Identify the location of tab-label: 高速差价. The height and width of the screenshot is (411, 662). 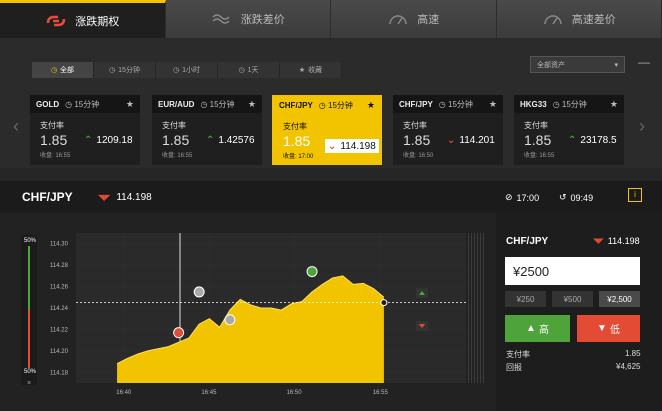
(593, 20).